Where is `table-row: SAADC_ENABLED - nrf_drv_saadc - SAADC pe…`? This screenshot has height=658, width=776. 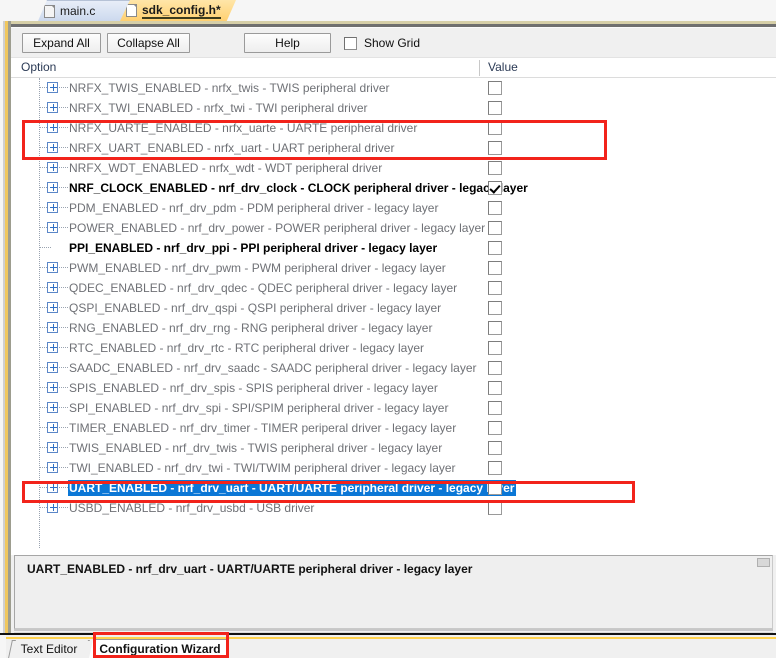
table-row: SAADC_ENABLED - nrf_drv_saadc - SAADC pe… is located at coordinates (393, 368).